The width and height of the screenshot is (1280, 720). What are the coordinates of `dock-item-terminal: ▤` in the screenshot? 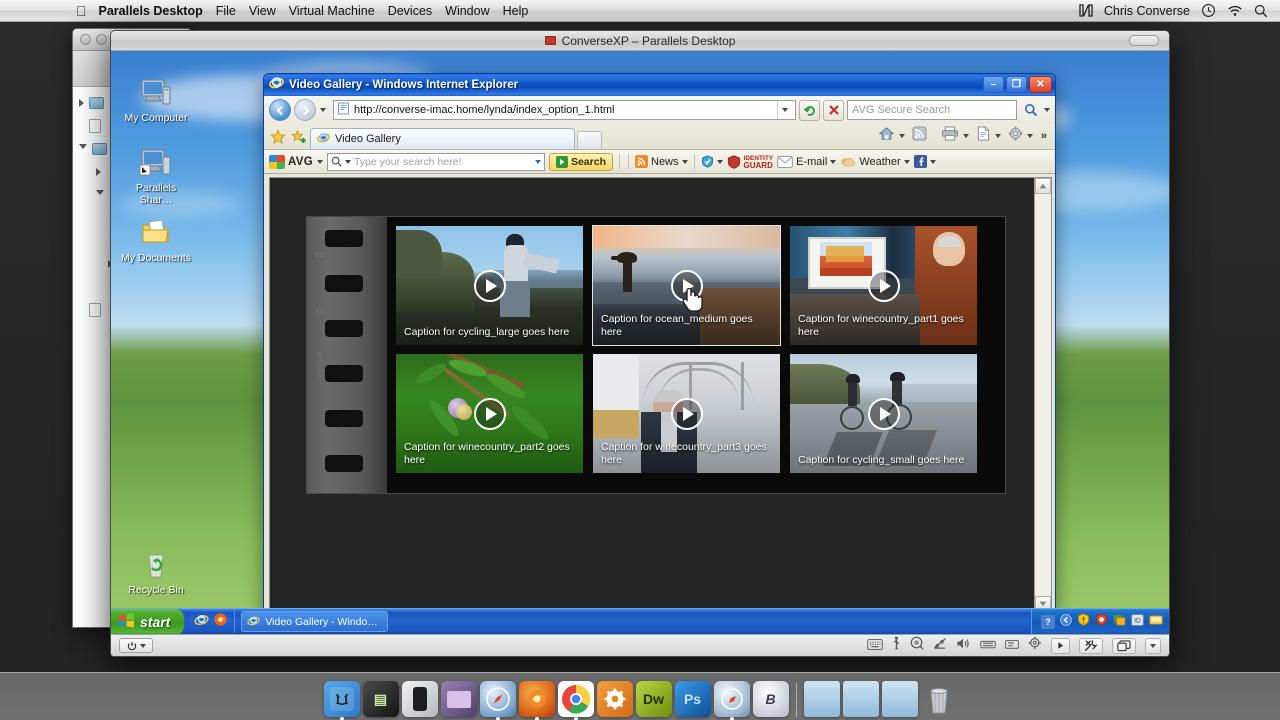 It's located at (380, 699).